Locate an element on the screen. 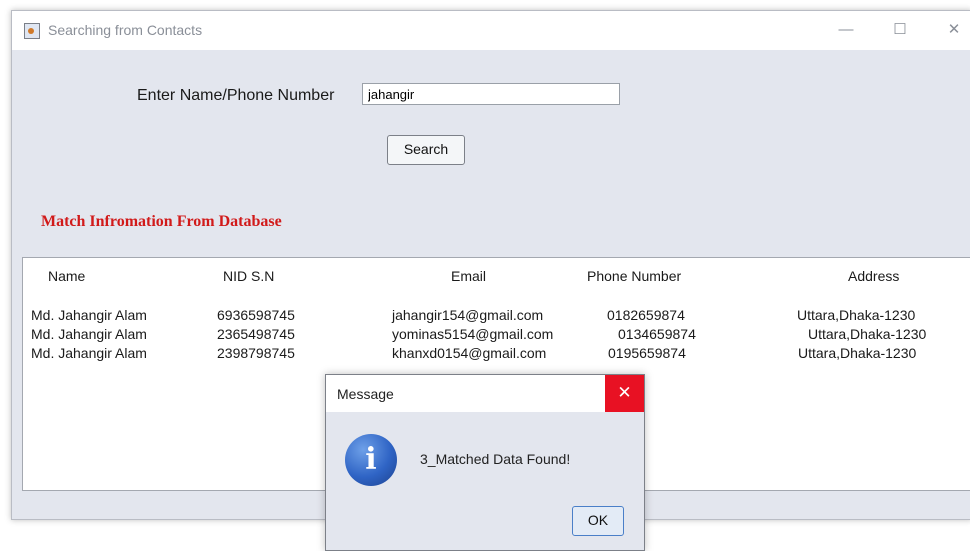  column-header-address: Address is located at coordinates (874, 276).